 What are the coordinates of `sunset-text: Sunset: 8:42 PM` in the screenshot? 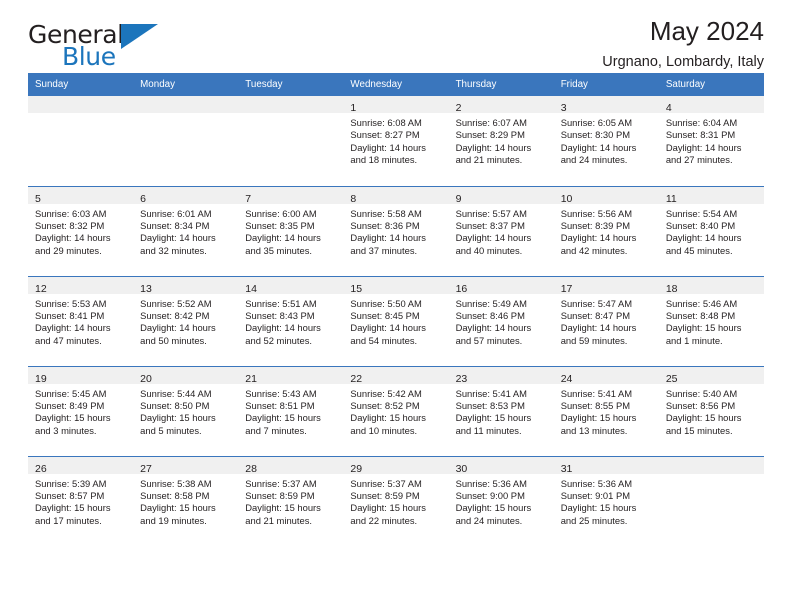 It's located at (175, 315).